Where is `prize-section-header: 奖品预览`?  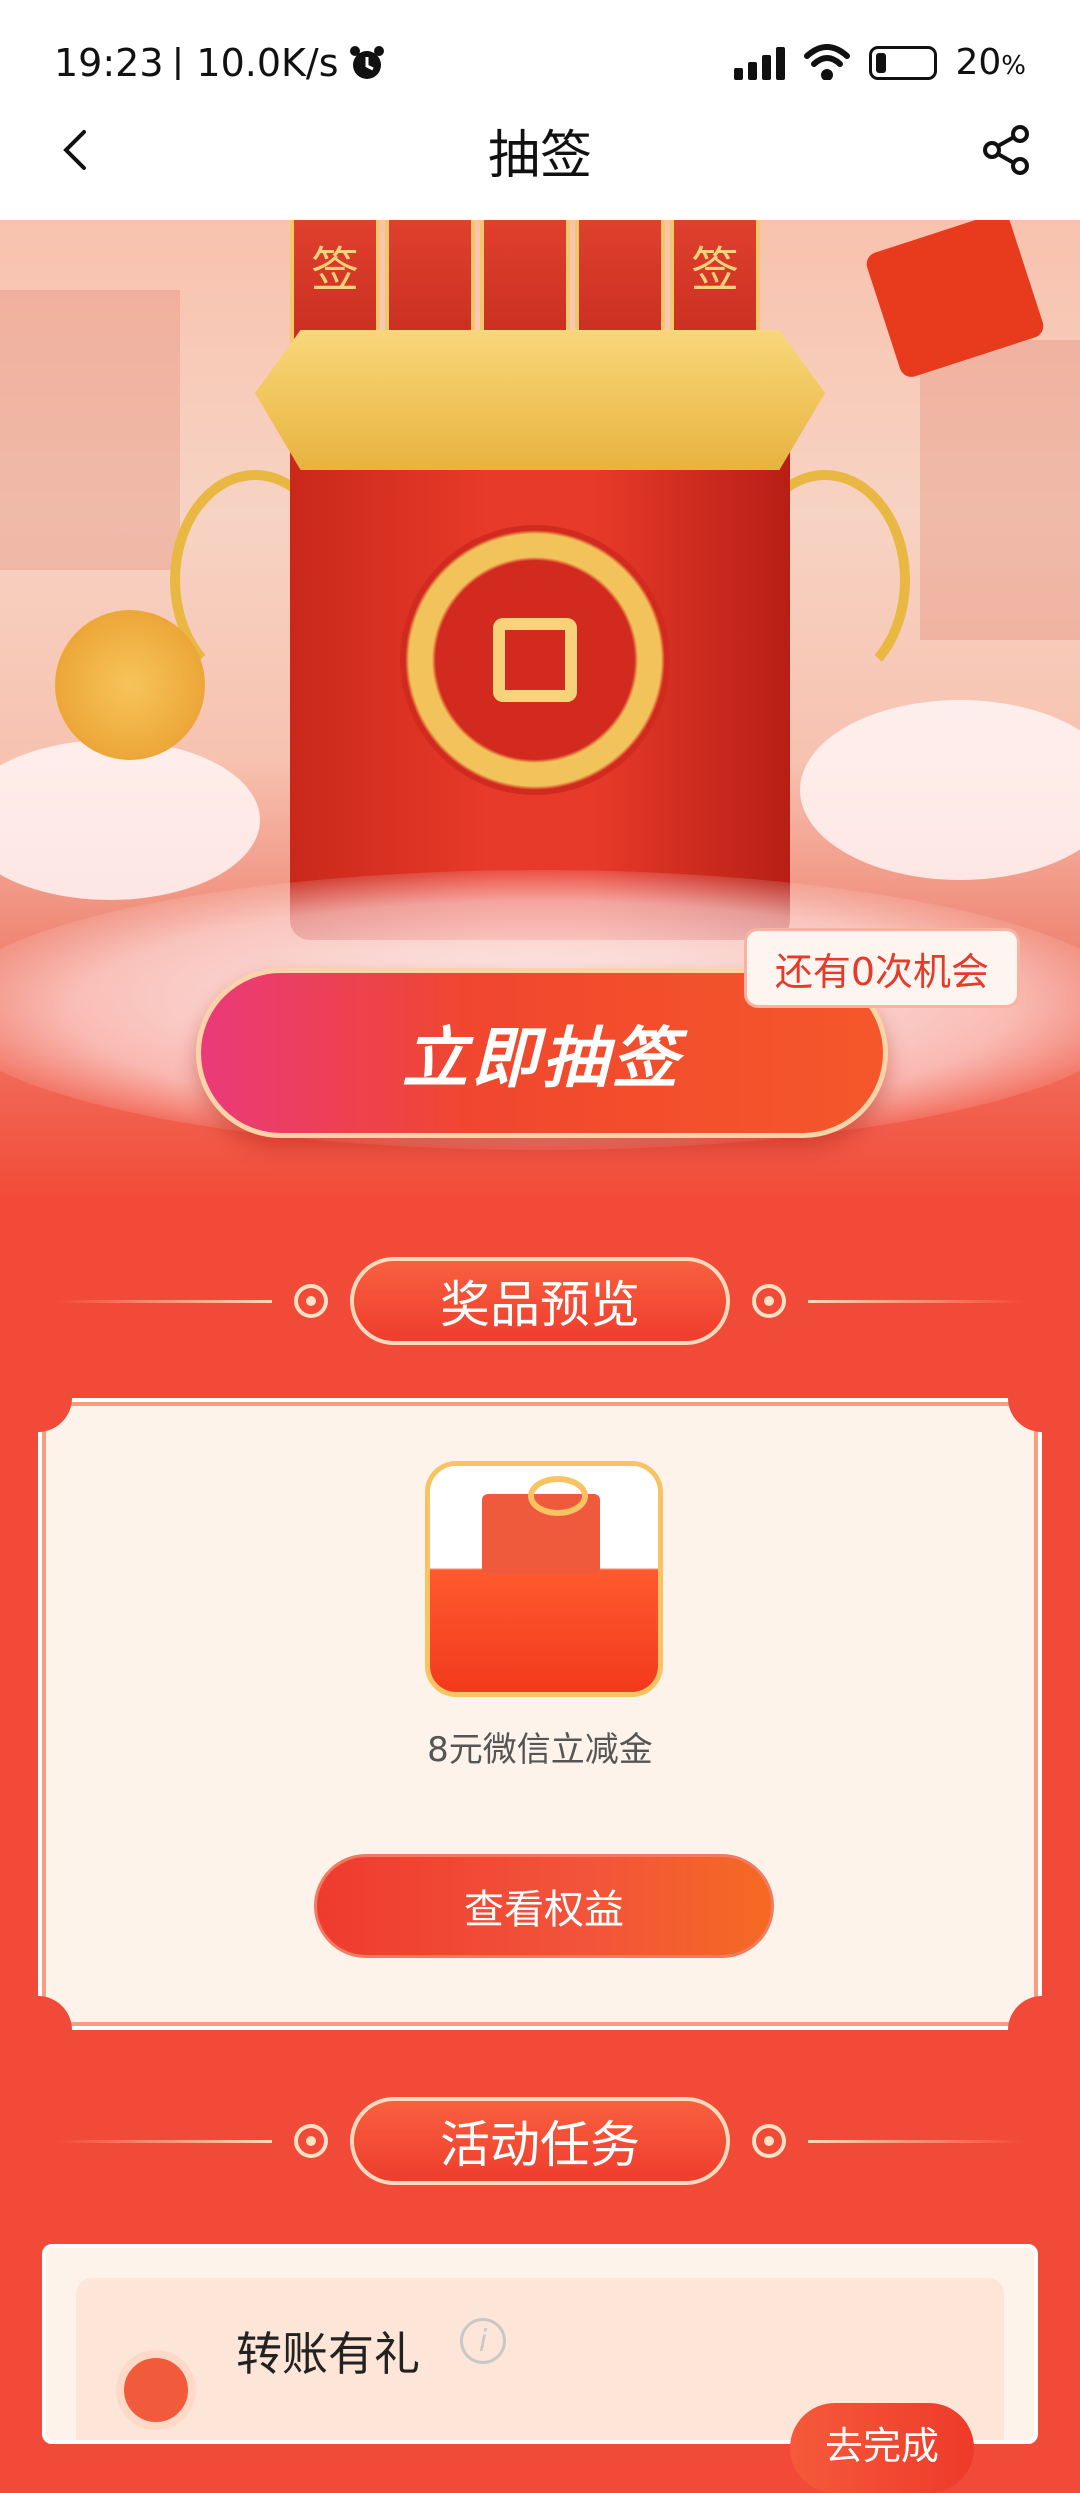
prize-section-header: 奖品预览 is located at coordinates (540, 1301).